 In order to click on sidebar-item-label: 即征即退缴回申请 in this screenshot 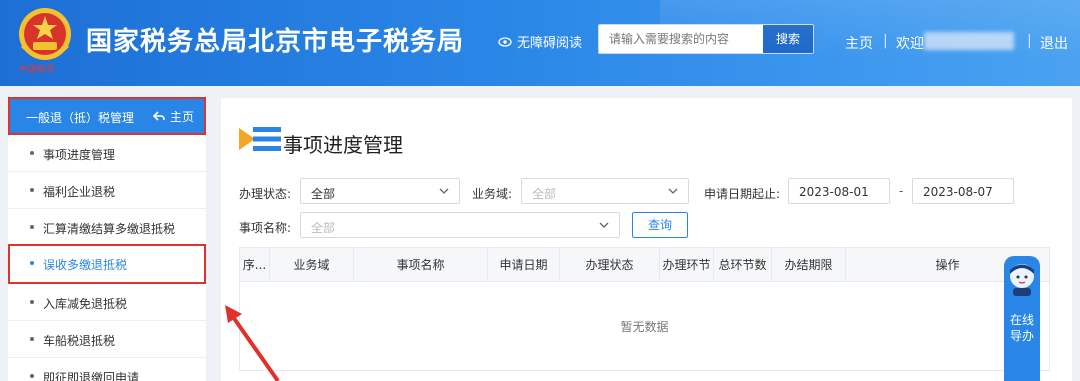, I will do `click(91, 376)`.